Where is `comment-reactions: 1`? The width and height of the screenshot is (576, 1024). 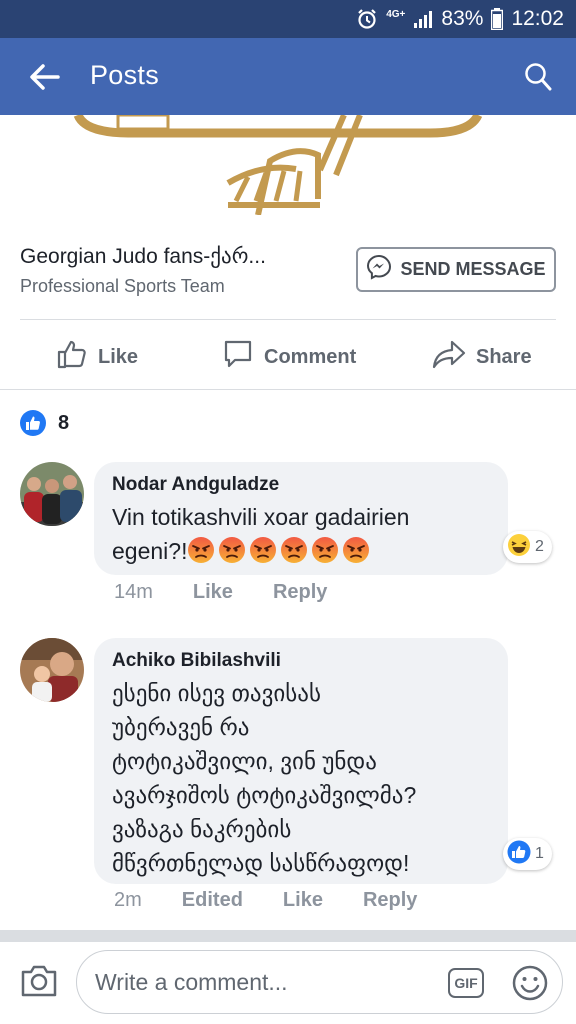 comment-reactions: 1 is located at coordinates (527, 854).